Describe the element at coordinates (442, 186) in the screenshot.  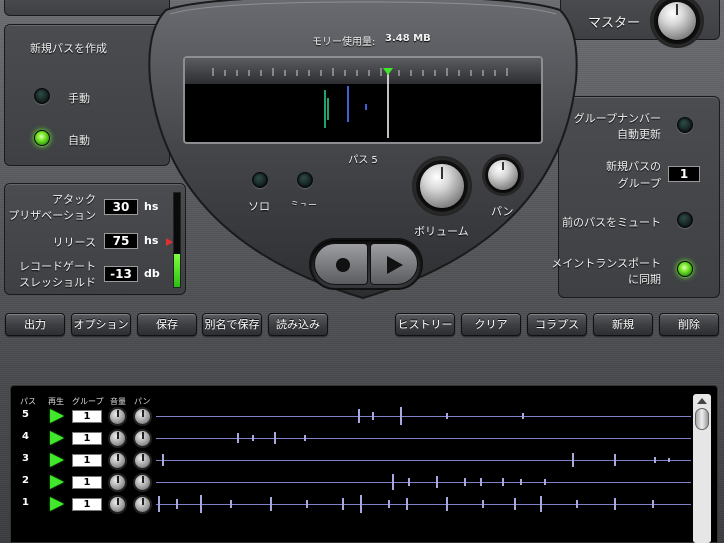
I see `volume-knob` at that location.